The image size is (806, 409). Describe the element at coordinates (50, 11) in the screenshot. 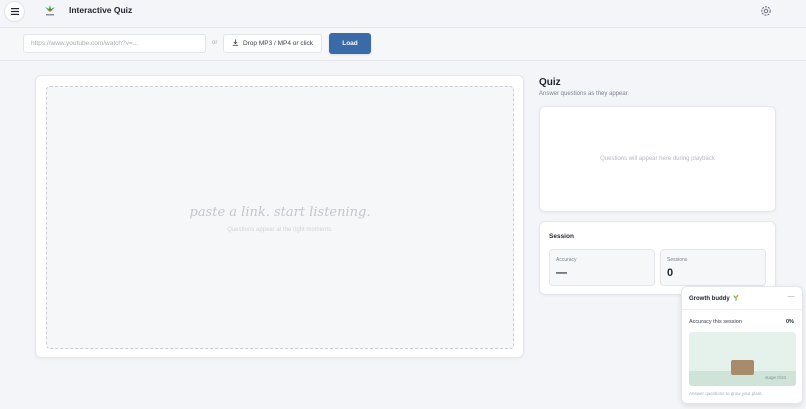

I see `plant-logo-icon` at that location.